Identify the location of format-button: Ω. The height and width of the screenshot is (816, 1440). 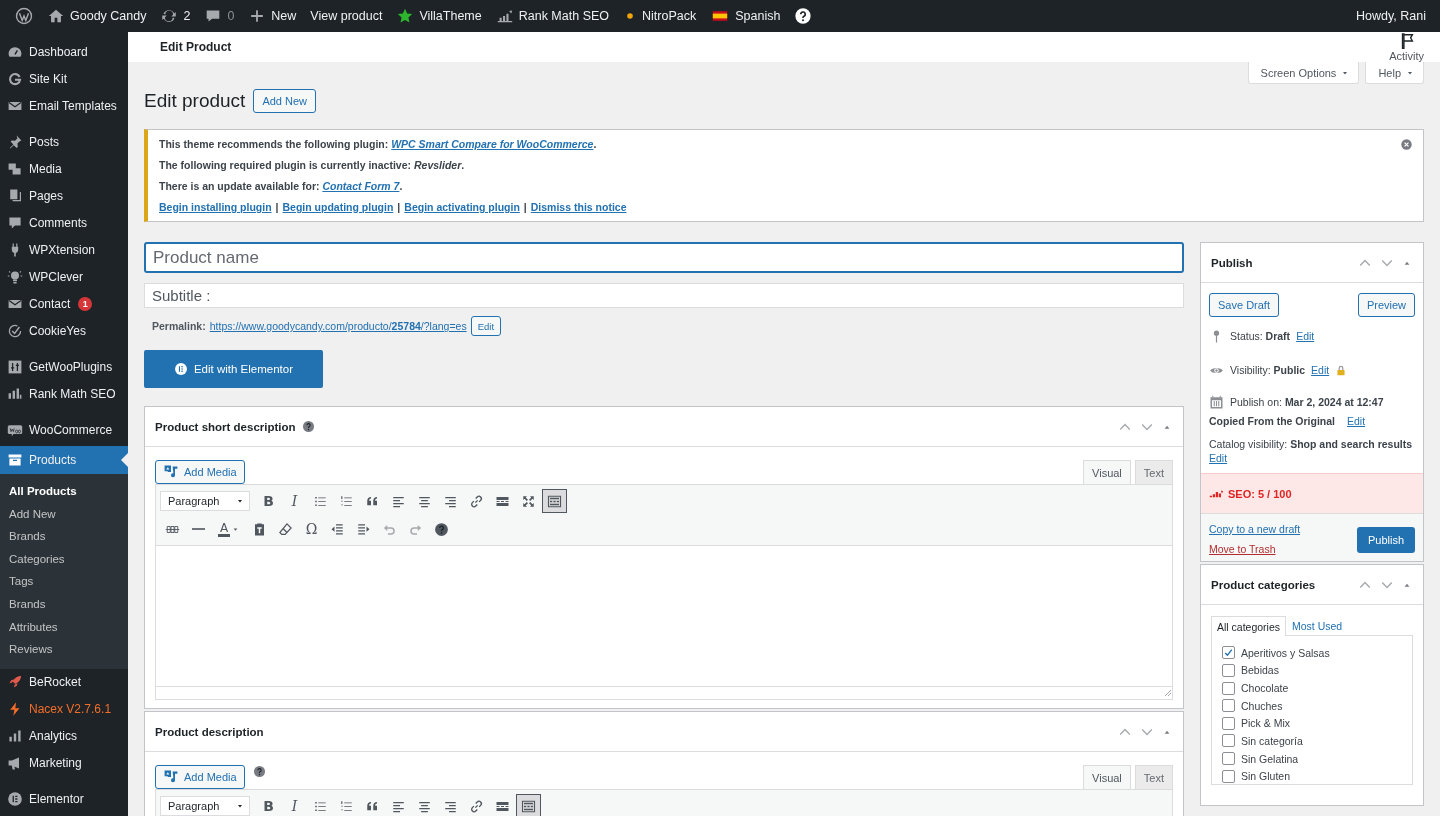
(311, 529).